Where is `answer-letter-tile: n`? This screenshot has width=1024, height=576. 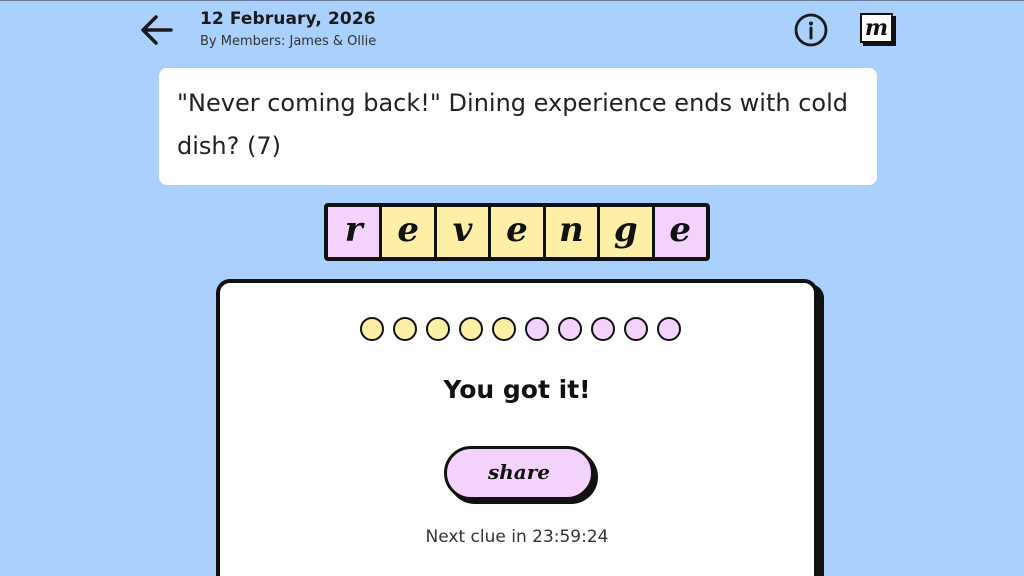 answer-letter-tile: n is located at coordinates (571, 232).